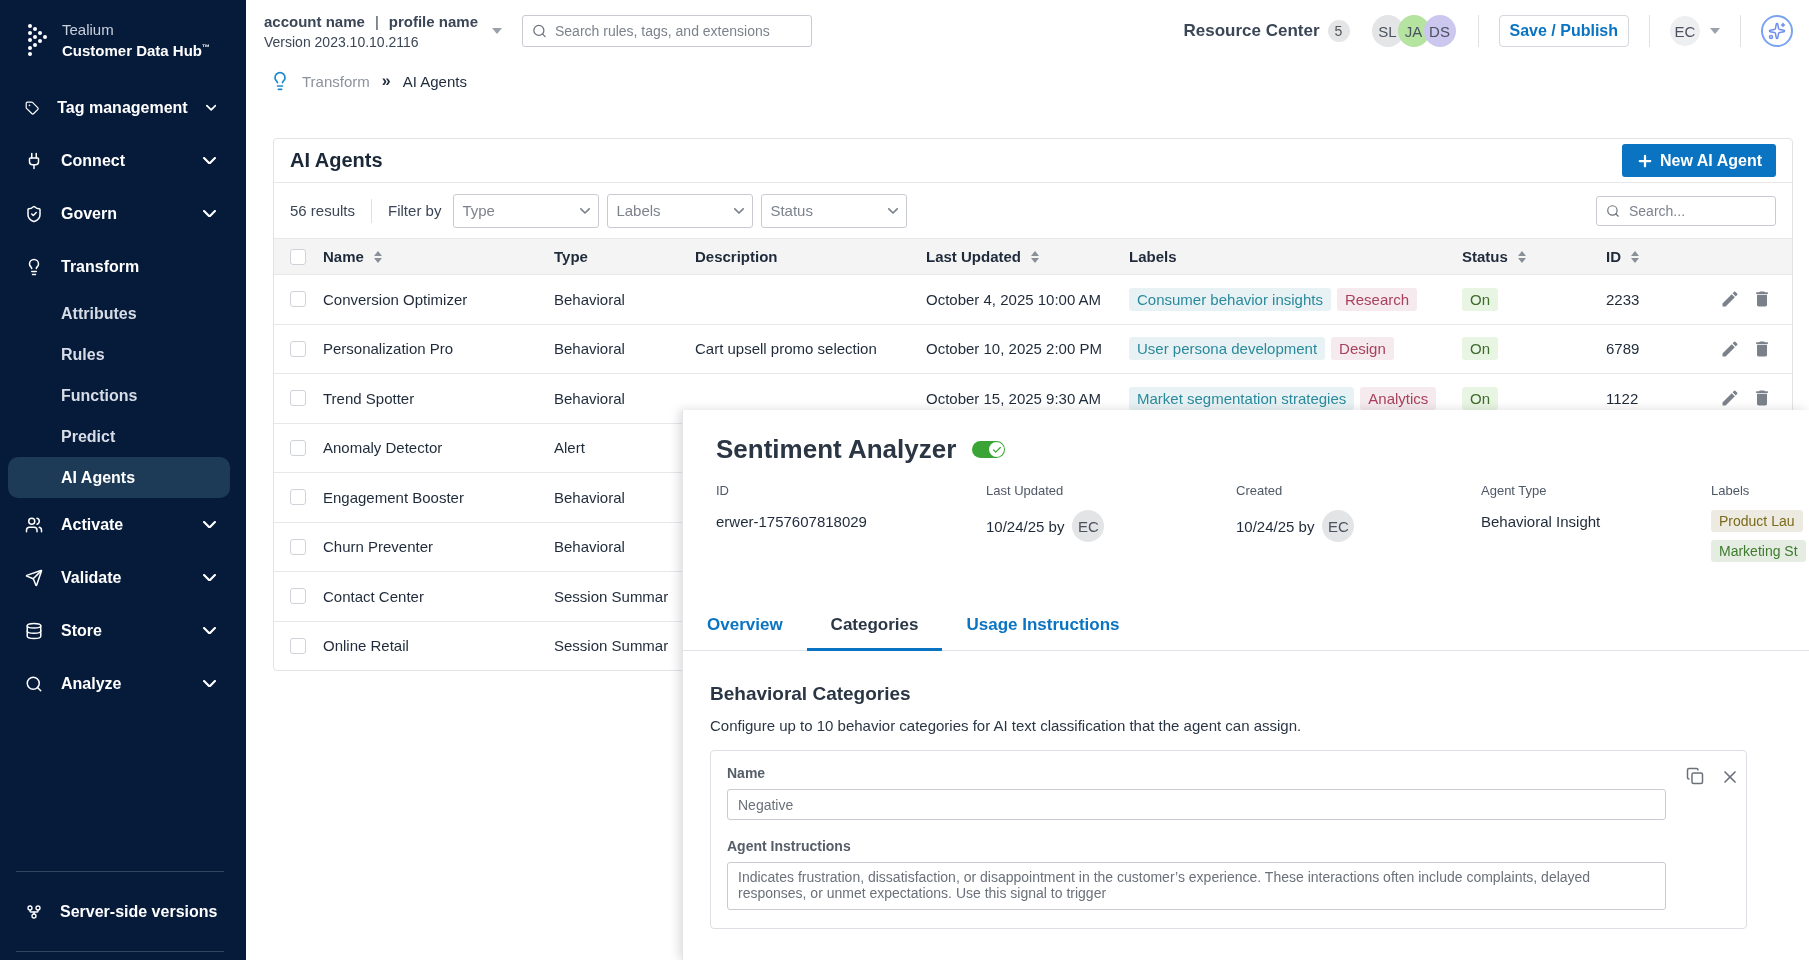 The width and height of the screenshot is (1809, 960). Describe the element at coordinates (314, 21) in the screenshot. I see `account-name: account name` at that location.